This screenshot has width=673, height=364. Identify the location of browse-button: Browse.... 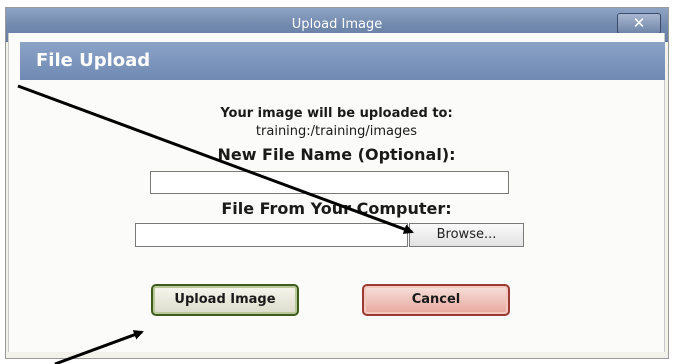
(466, 235).